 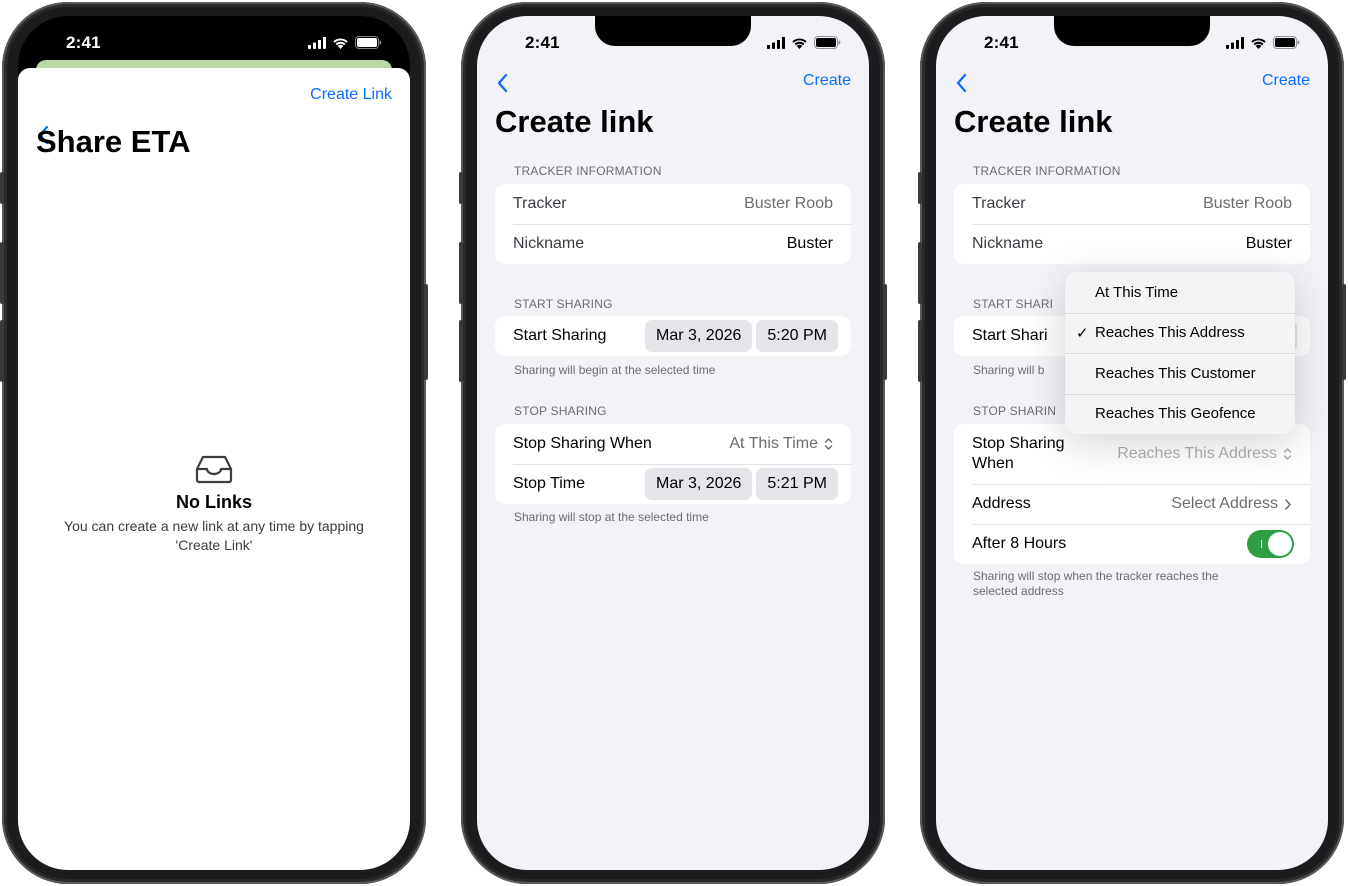 What do you see at coordinates (1175, 373) in the screenshot?
I see `menu-item-label: Reaches This Customer` at bounding box center [1175, 373].